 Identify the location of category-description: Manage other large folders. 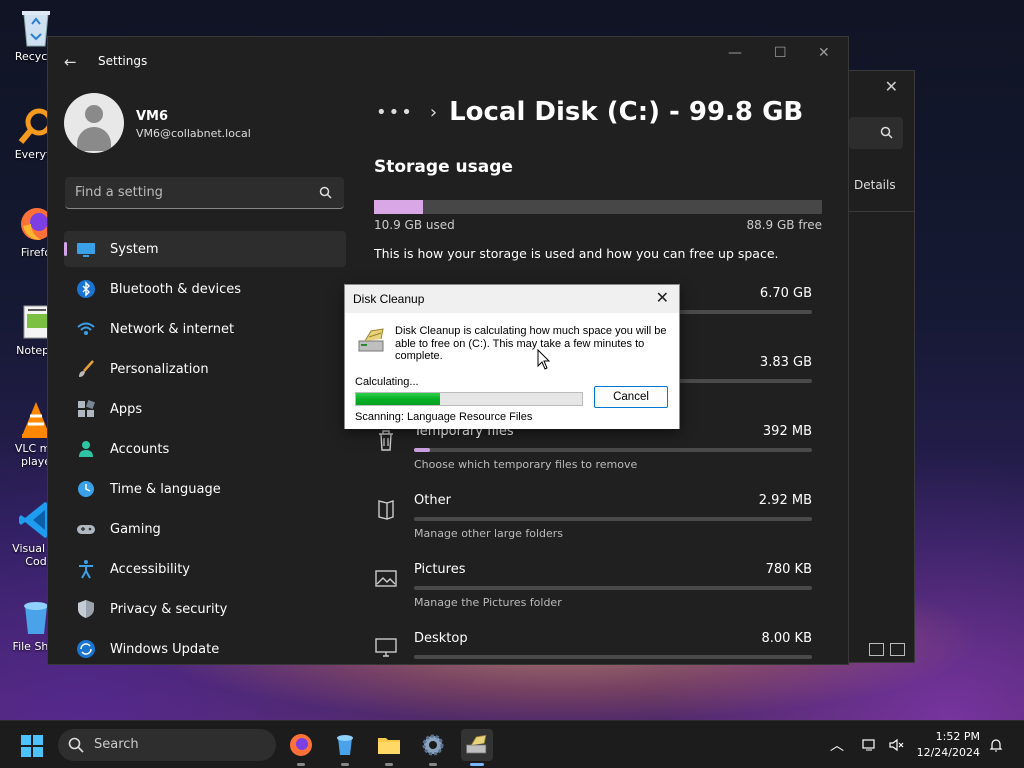
(489, 533).